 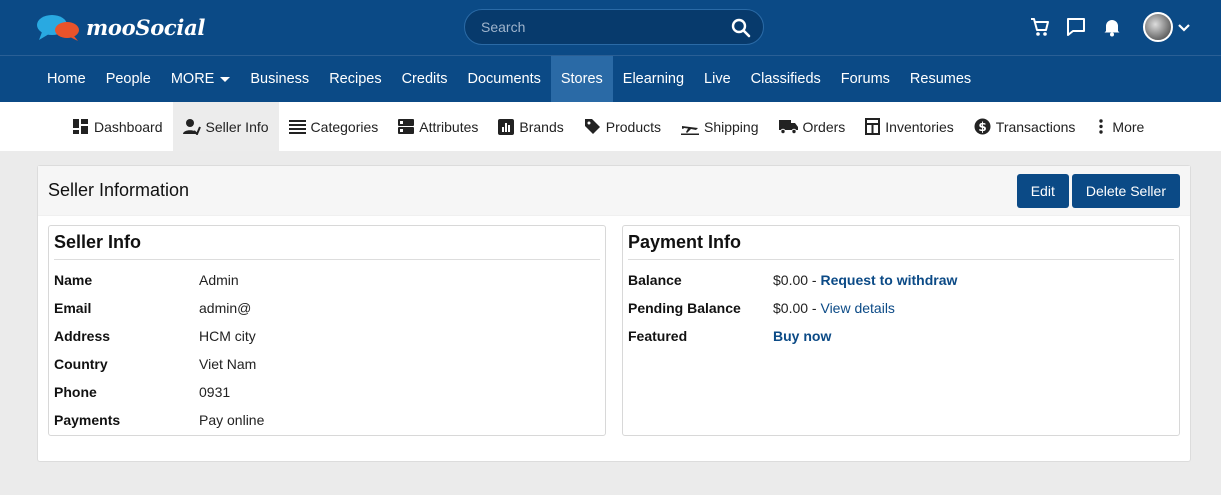 I want to click on nav-item-stores: Stores, so click(x=581, y=79).